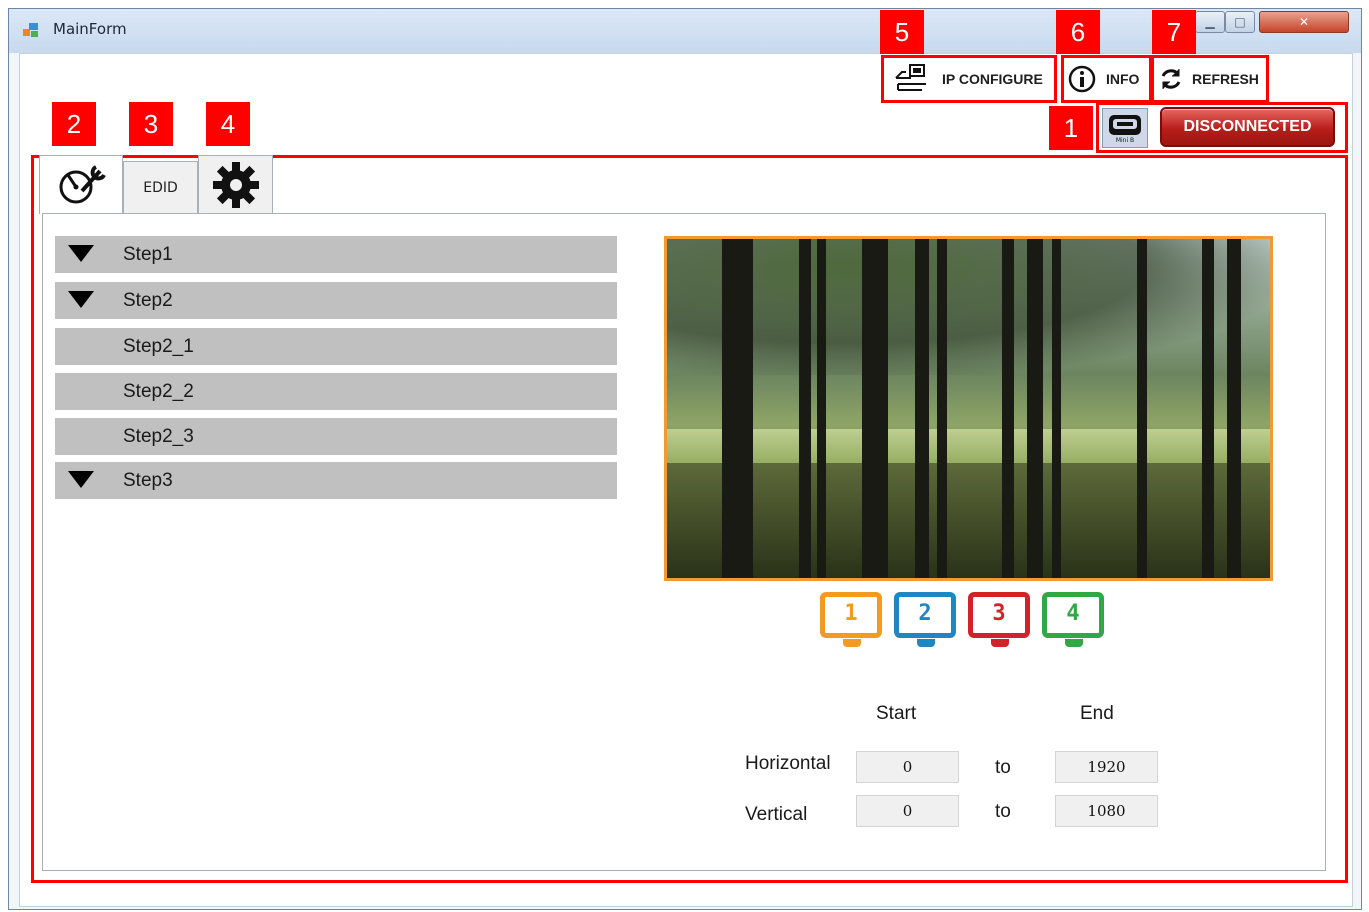 The width and height of the screenshot is (1369, 912). What do you see at coordinates (90, 29) in the screenshot?
I see `window-title: MainForm` at bounding box center [90, 29].